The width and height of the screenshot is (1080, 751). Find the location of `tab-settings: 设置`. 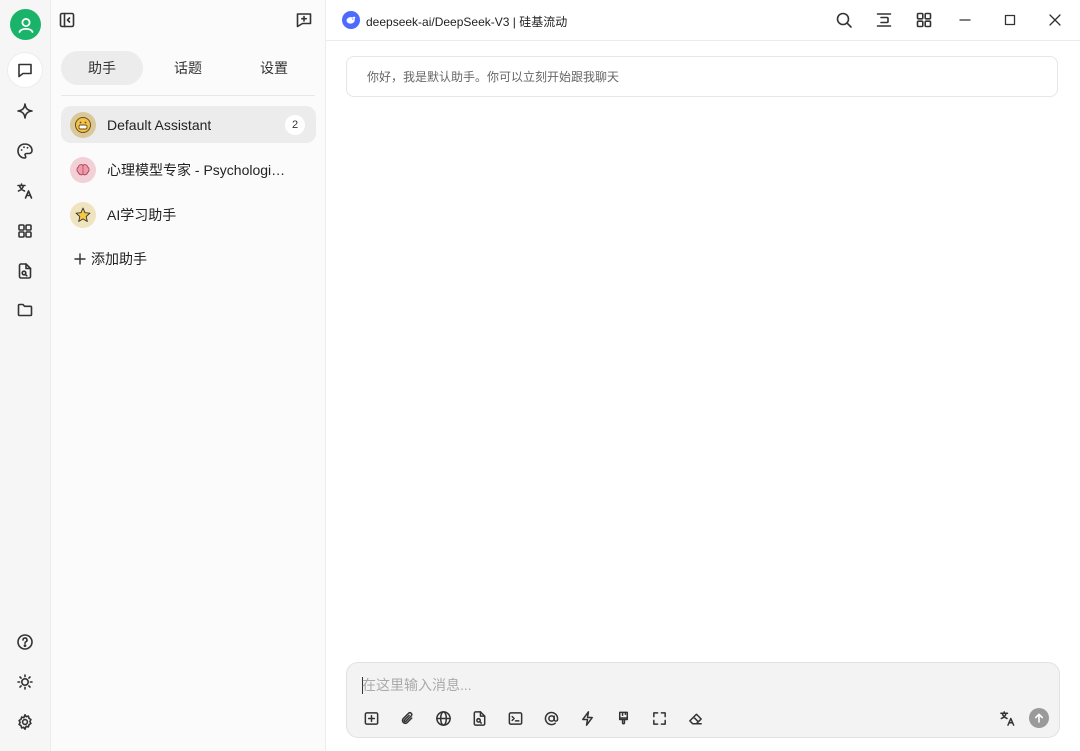

tab-settings: 设置 is located at coordinates (274, 68).